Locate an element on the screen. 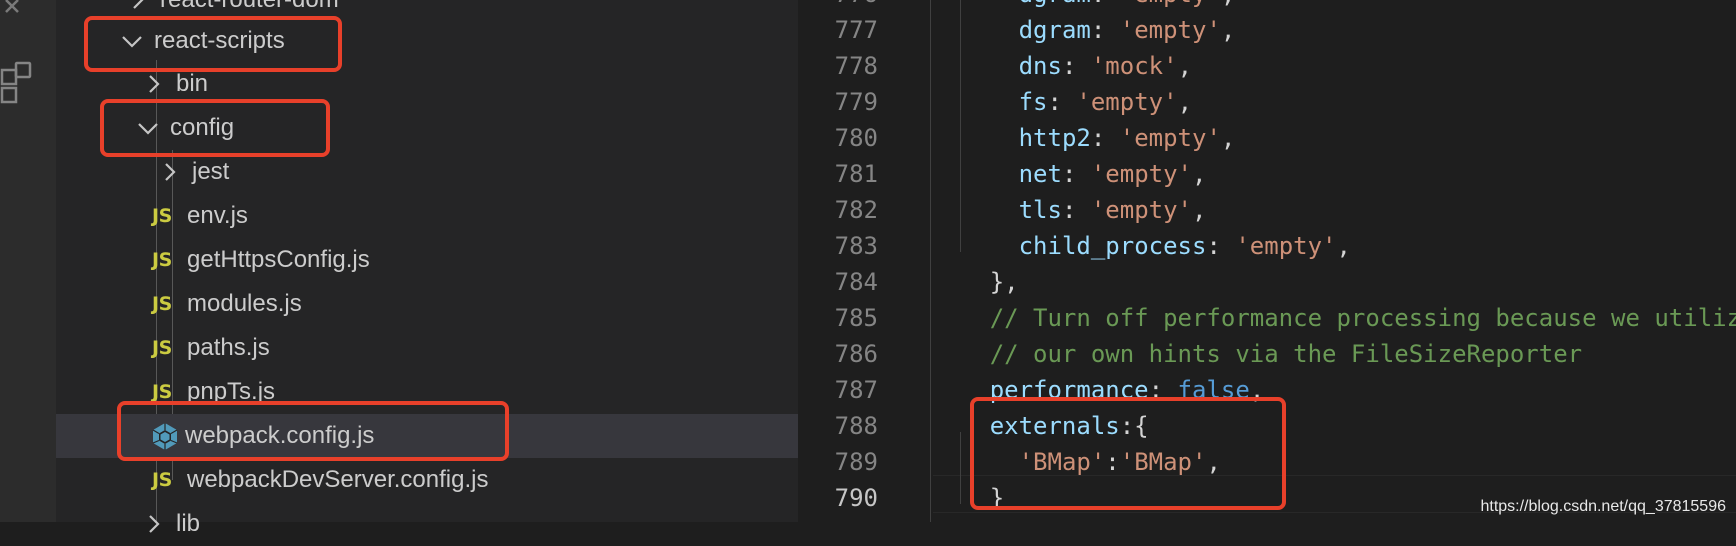  line-number: 779 is located at coordinates (856, 102).